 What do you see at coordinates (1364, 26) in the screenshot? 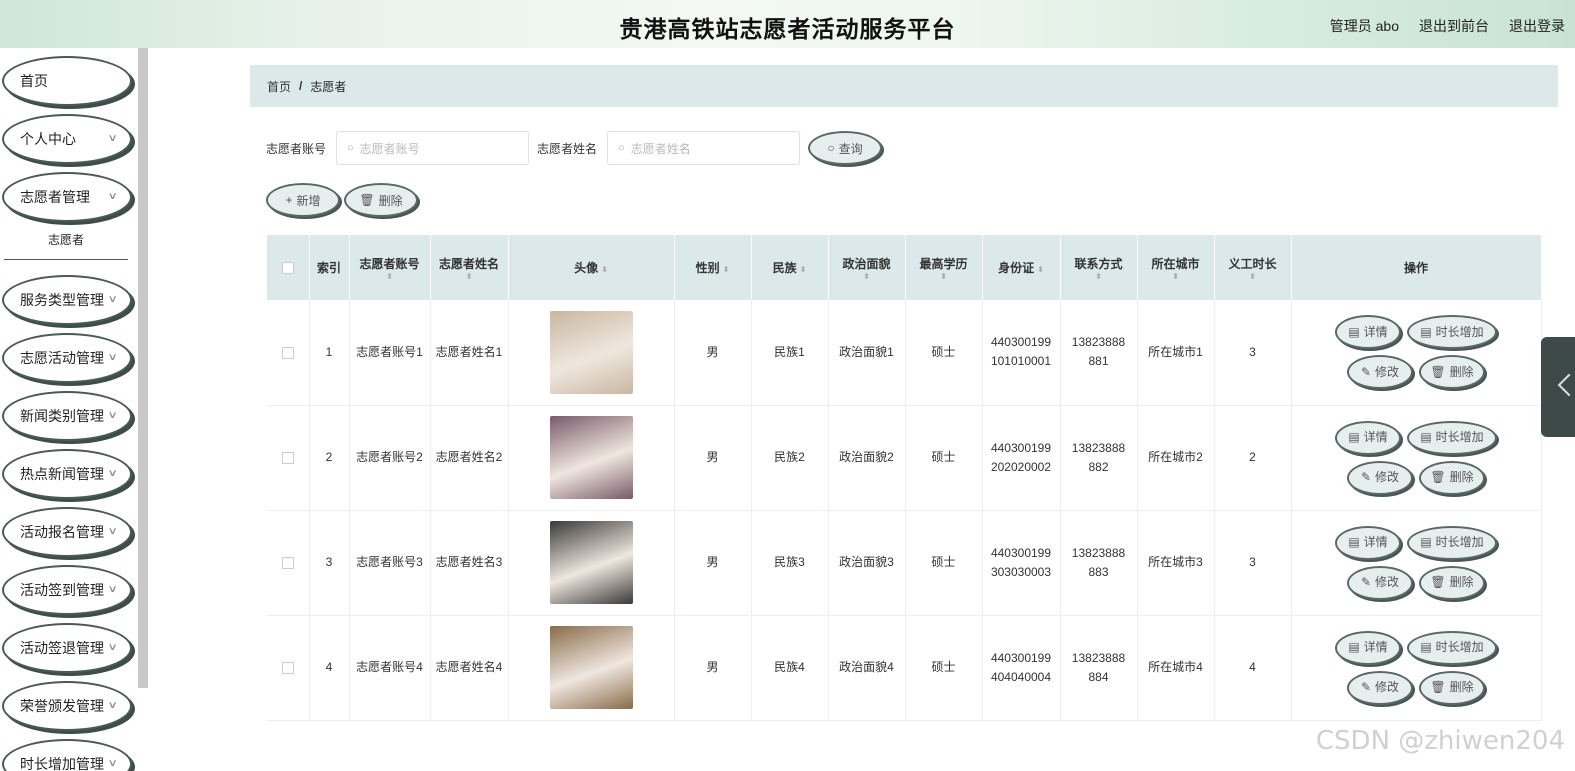
I see `admin-user-label: 管理员 abo` at bounding box center [1364, 26].